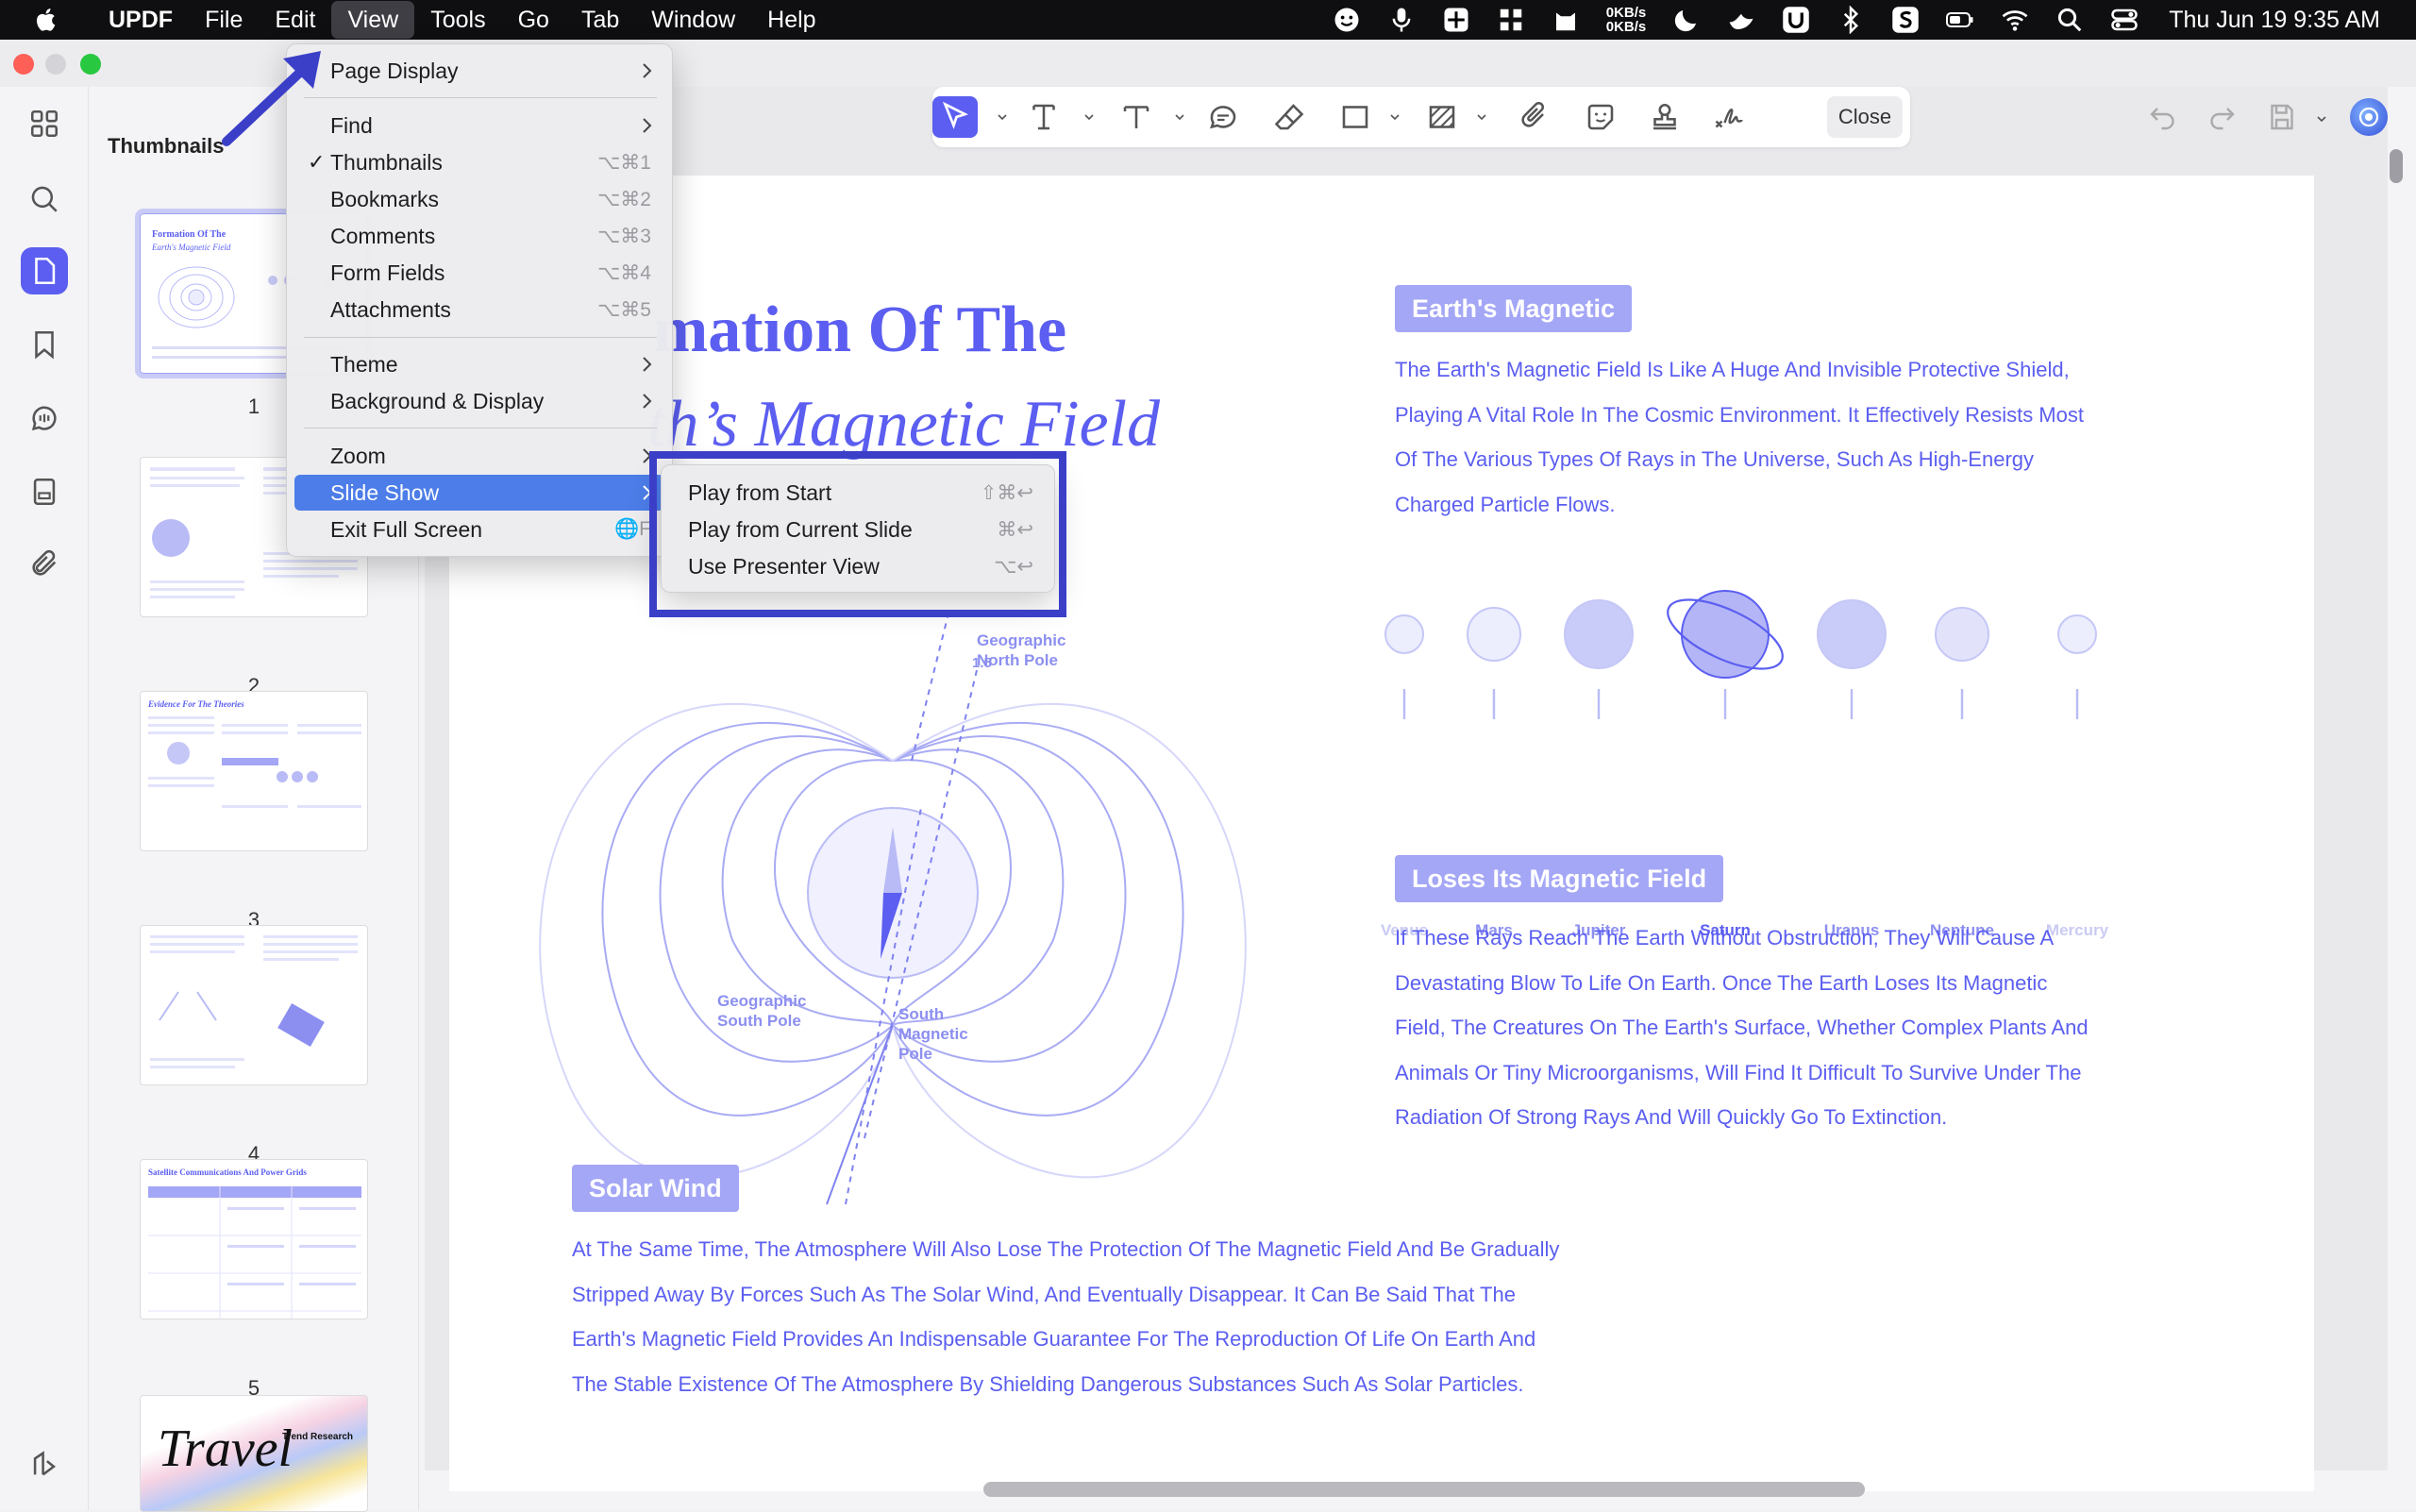  What do you see at coordinates (479, 493) in the screenshot?
I see `menu-item-slide-show: Slide Show` at bounding box center [479, 493].